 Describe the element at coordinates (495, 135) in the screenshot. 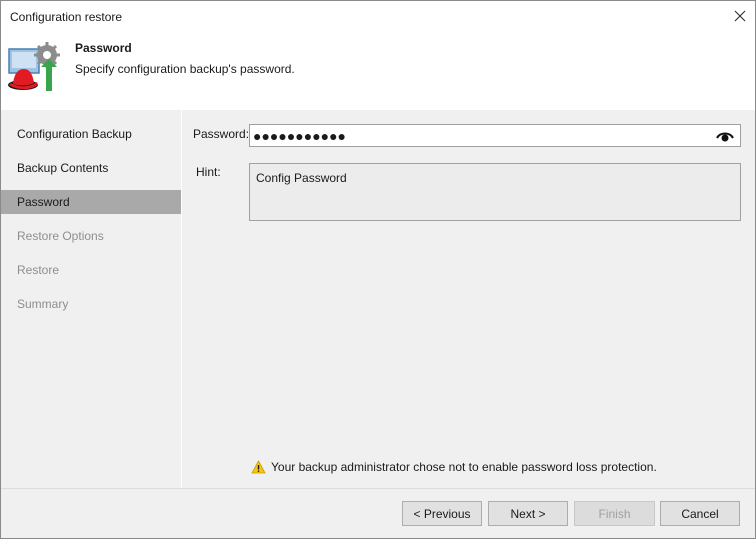

I see `password-field: ●●●●●●●●●●●` at that location.